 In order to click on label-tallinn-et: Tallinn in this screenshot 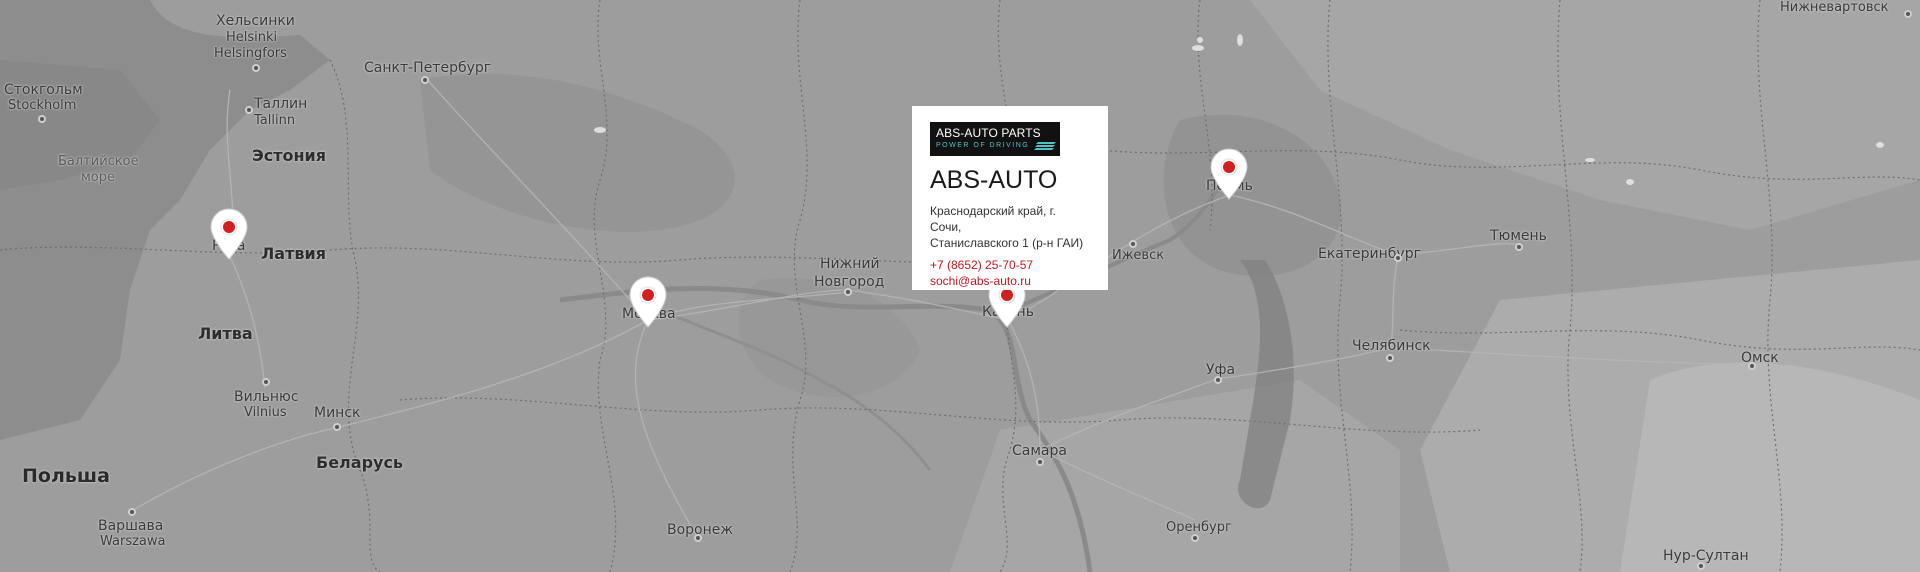, I will do `click(275, 120)`.